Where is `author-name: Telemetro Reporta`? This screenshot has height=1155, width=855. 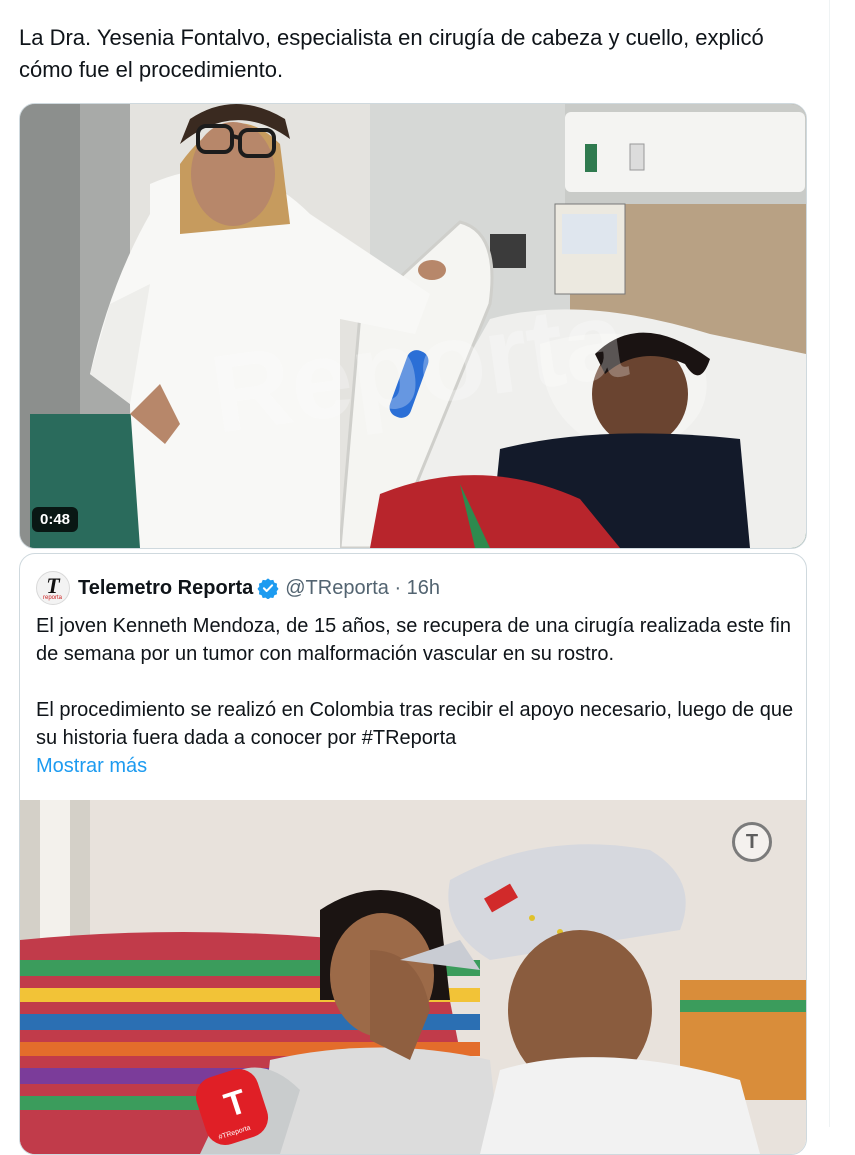
author-name: Telemetro Reporta is located at coordinates (165, 588).